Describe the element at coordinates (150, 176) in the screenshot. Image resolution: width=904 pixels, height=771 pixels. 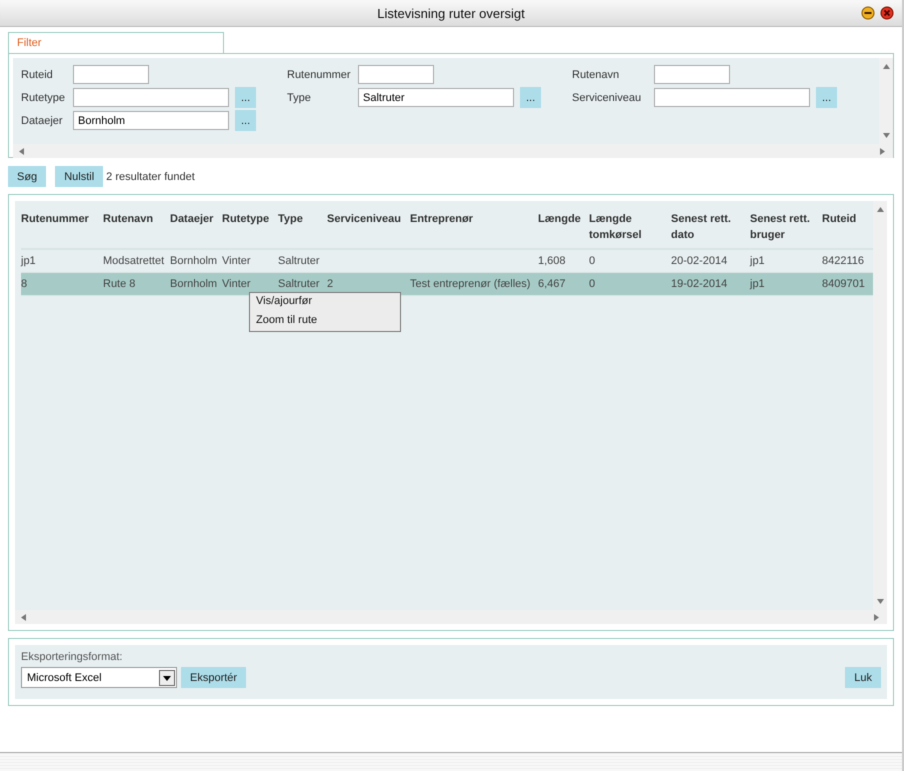
I see `result-count: 2 resultater fundet` at that location.